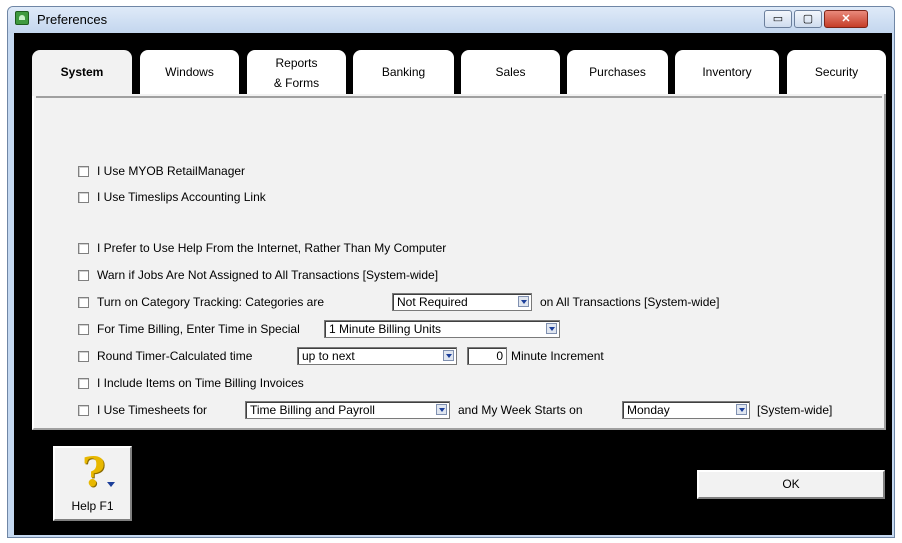  Describe the element at coordinates (296, 63) in the screenshot. I see `tab-label-line1: Reports` at that location.